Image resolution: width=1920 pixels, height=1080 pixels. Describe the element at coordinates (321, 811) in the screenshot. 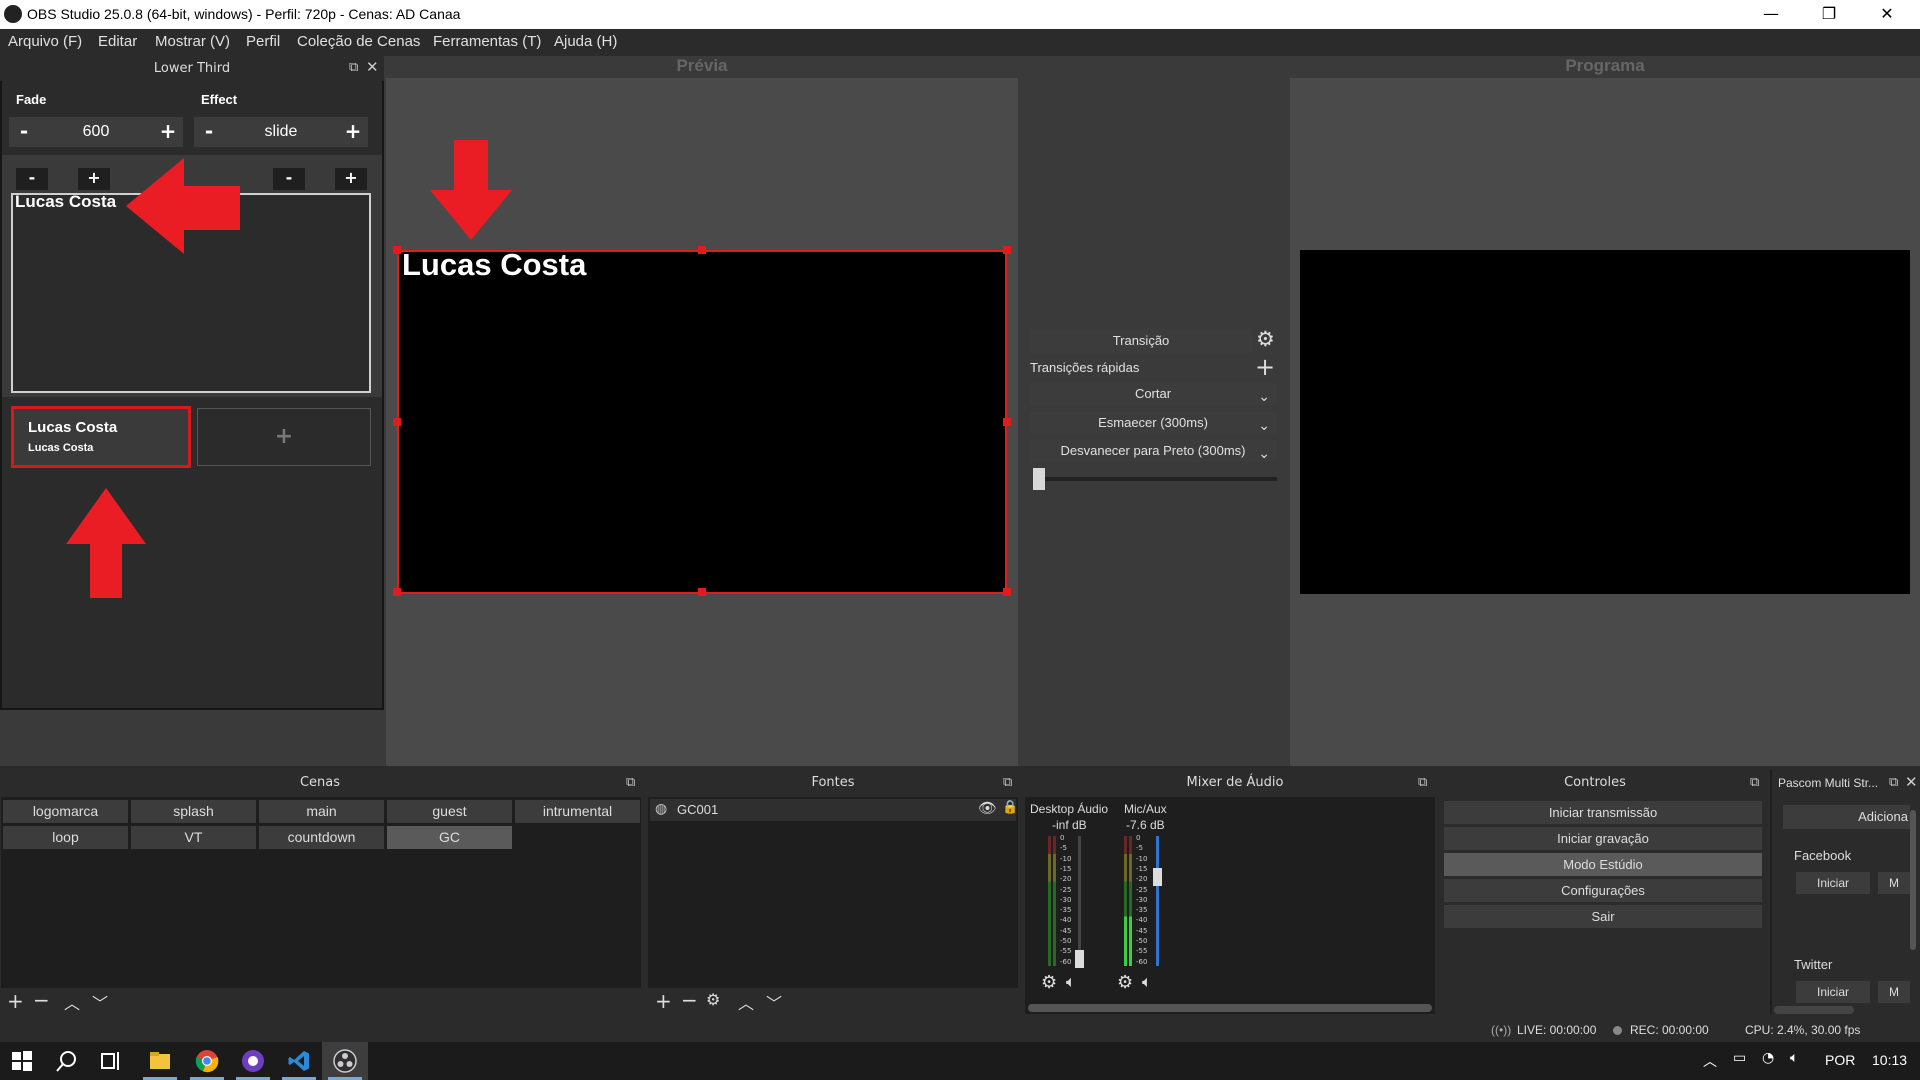

I see `scene-item: main` at that location.